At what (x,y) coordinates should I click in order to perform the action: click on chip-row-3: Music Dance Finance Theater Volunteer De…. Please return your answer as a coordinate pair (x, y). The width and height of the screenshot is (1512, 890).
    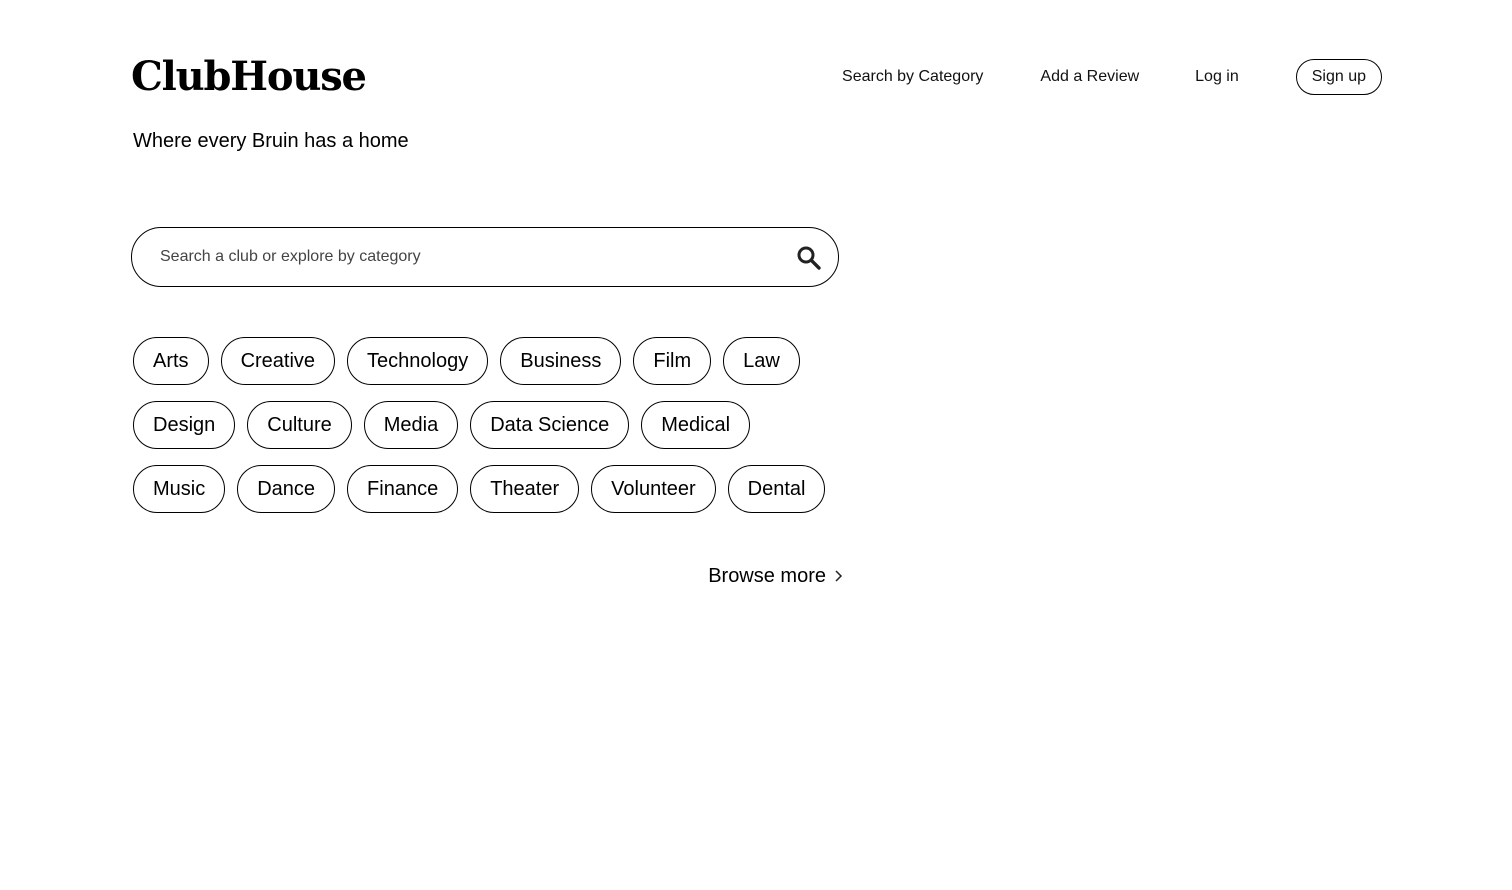
    Looking at the image, I should click on (493, 489).